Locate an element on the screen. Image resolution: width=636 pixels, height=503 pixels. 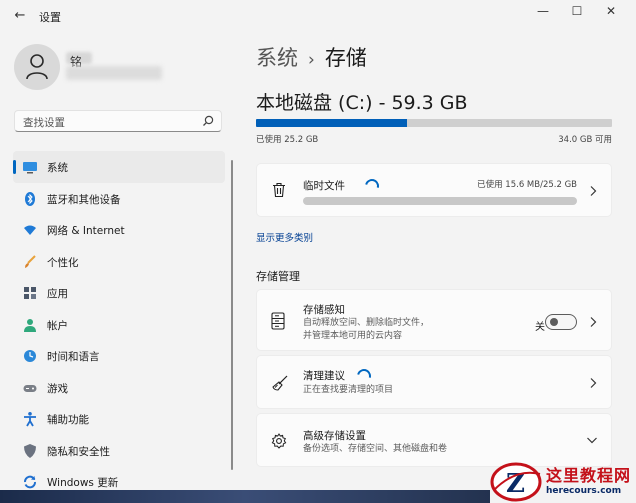
sidebar-item-label: 帐户 is located at coordinates (57, 325).